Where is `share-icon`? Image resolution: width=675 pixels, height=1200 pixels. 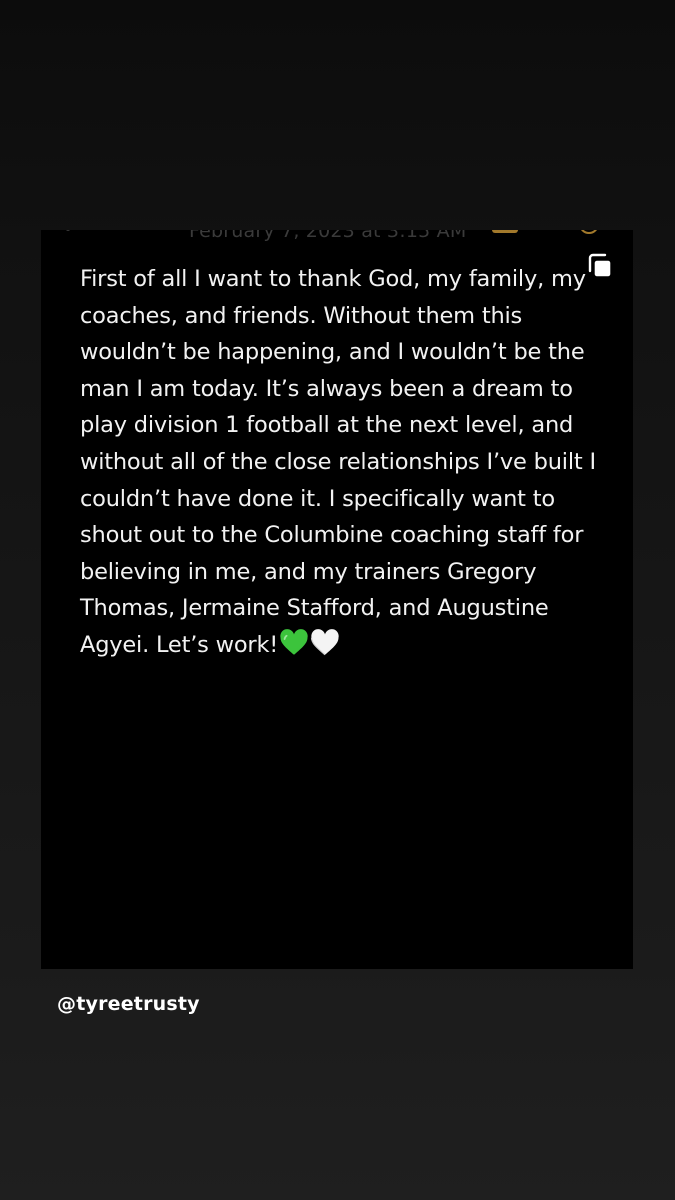 share-icon is located at coordinates (505, 231).